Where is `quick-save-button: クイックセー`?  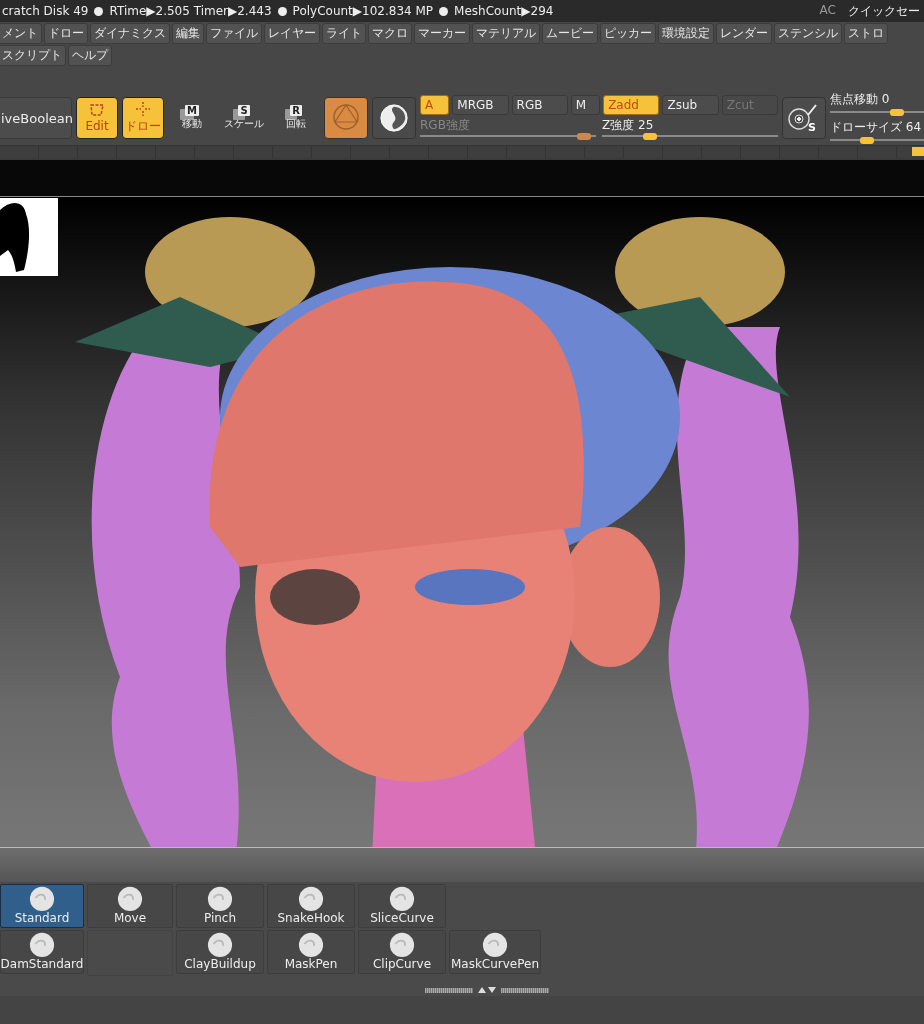
quick-save-button: クイックセー is located at coordinates (884, 11).